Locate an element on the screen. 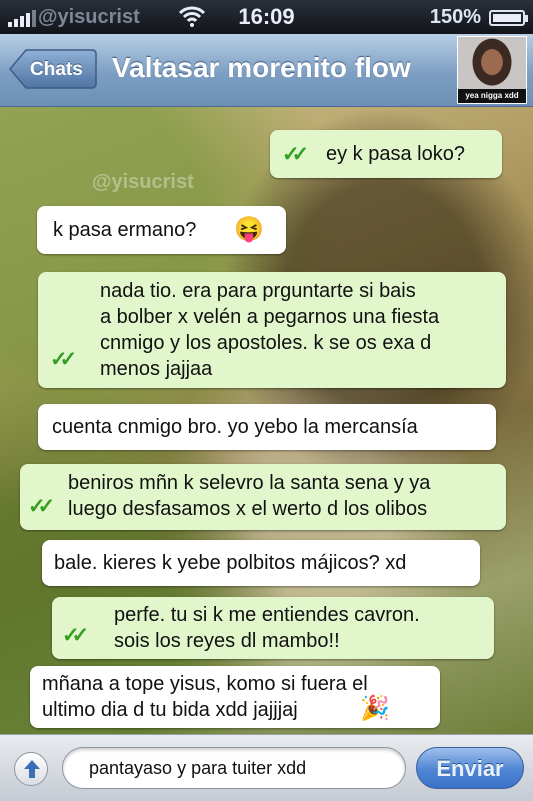  chats-back-button: Chats is located at coordinates (53, 69).